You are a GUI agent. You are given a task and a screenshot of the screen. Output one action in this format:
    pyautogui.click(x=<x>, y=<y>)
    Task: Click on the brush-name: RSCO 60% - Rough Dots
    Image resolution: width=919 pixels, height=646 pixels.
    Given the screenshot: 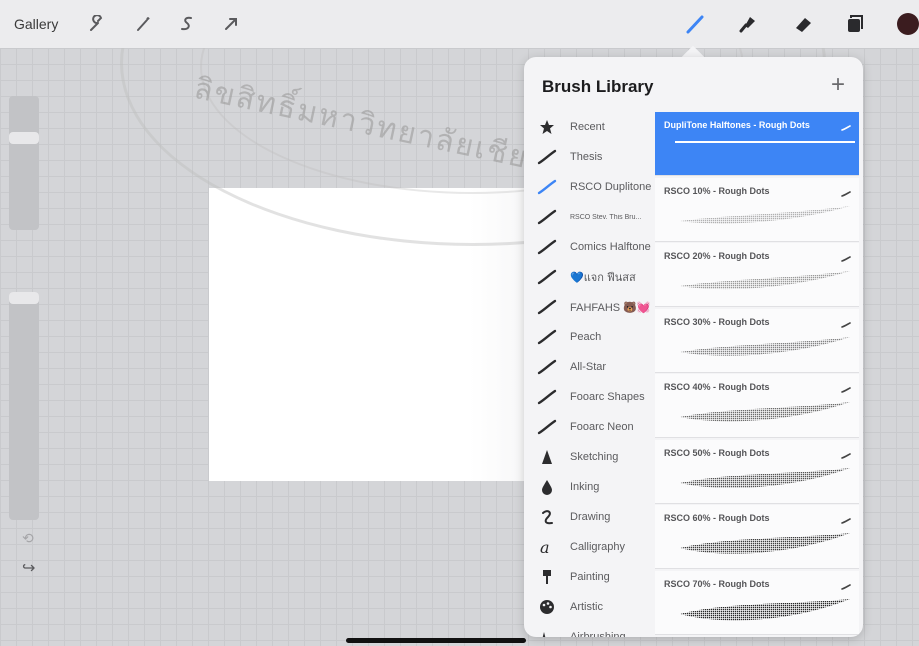 What is the action you would take?
    pyautogui.click(x=717, y=518)
    